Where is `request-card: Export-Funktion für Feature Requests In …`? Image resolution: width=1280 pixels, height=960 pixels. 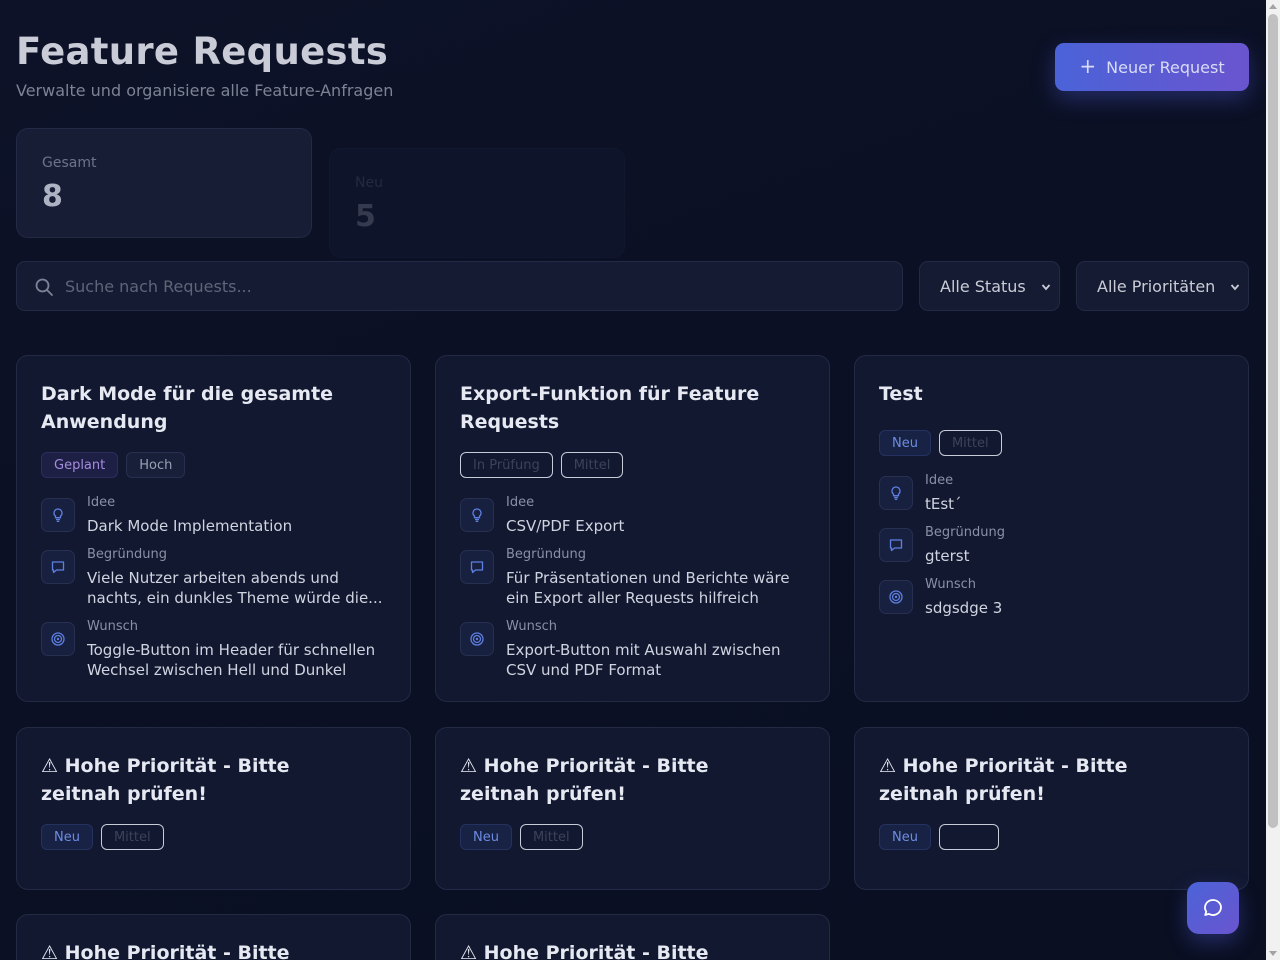 request-card: Export-Funktion für Feature Requests In … is located at coordinates (632, 528).